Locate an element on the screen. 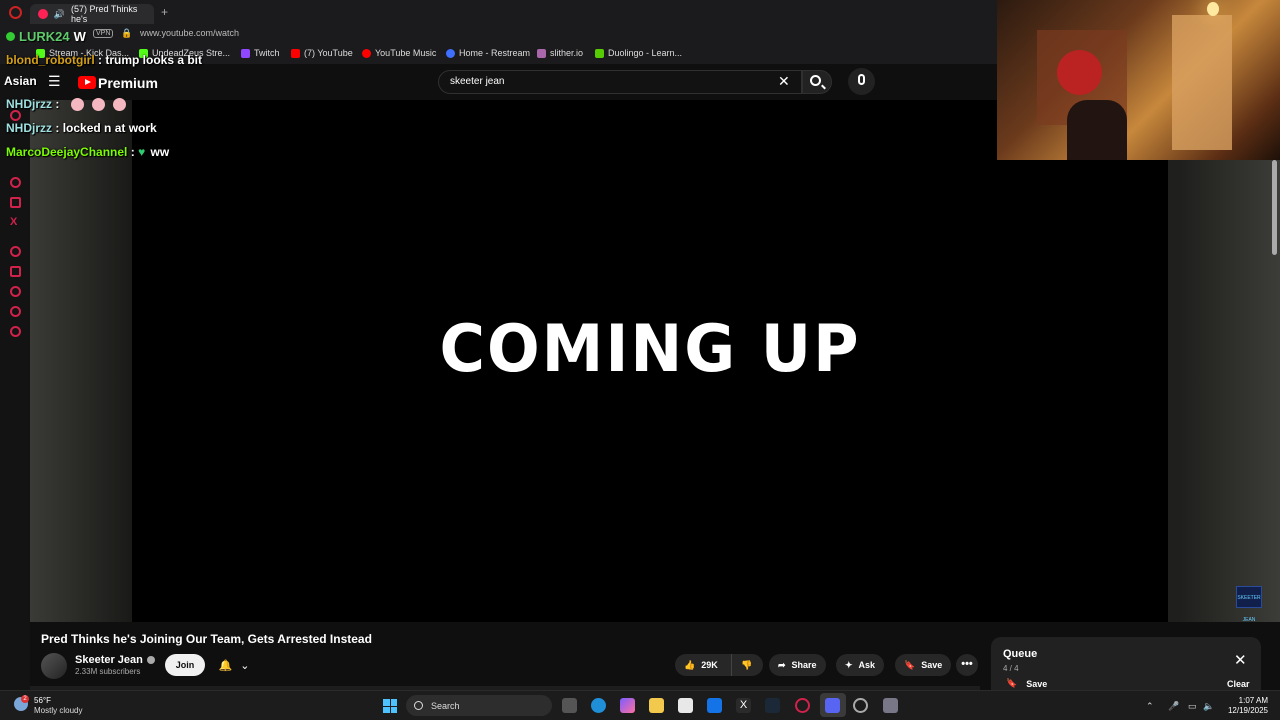 Image resolution: width=1280 pixels, height=720 pixels. queue-count: 4 / 4 is located at coordinates (1011, 668).